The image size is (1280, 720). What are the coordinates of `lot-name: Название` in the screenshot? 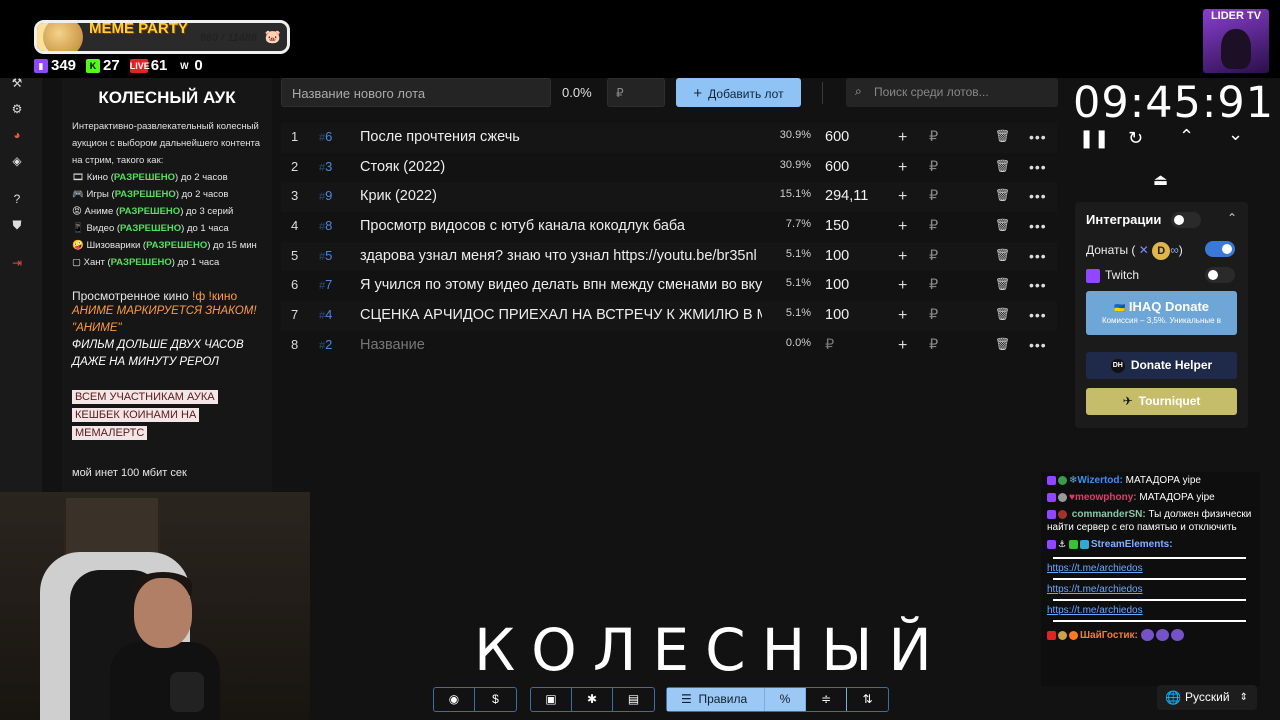 It's located at (561, 345).